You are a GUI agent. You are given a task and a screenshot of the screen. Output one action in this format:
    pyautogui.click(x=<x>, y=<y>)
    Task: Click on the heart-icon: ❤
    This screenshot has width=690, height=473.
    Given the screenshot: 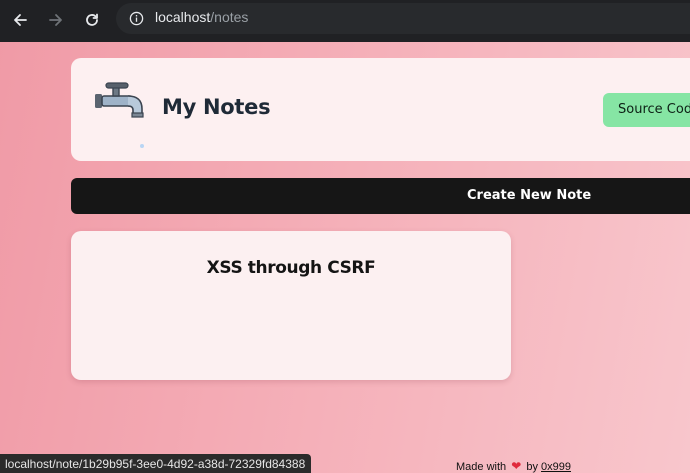 What is the action you would take?
    pyautogui.click(x=516, y=466)
    